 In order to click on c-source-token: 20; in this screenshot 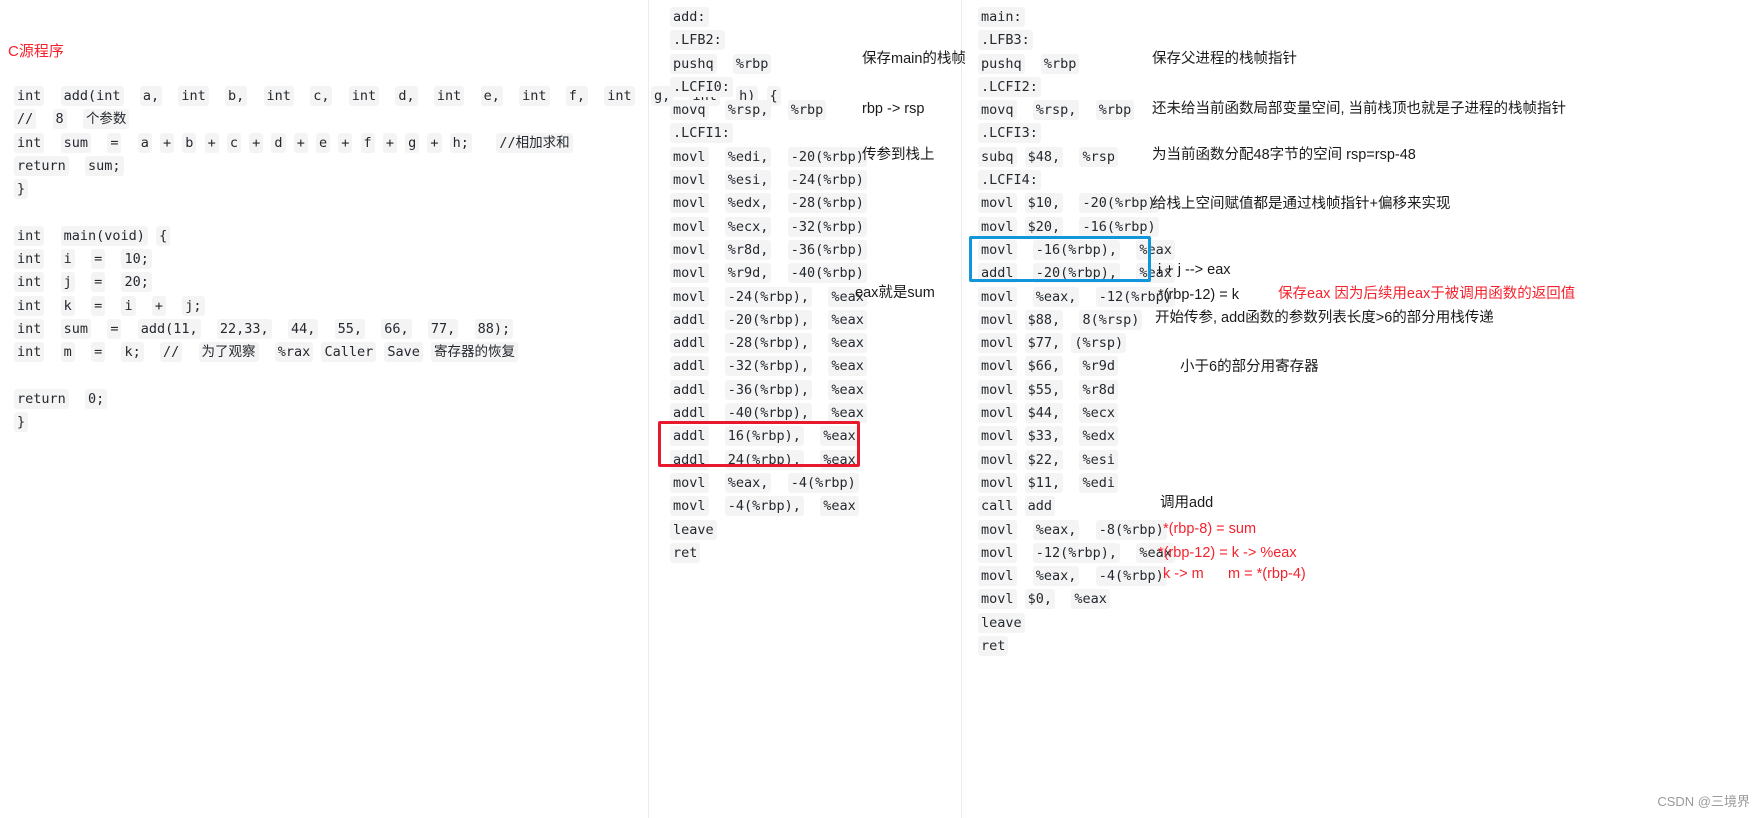, I will do `click(136, 282)`.